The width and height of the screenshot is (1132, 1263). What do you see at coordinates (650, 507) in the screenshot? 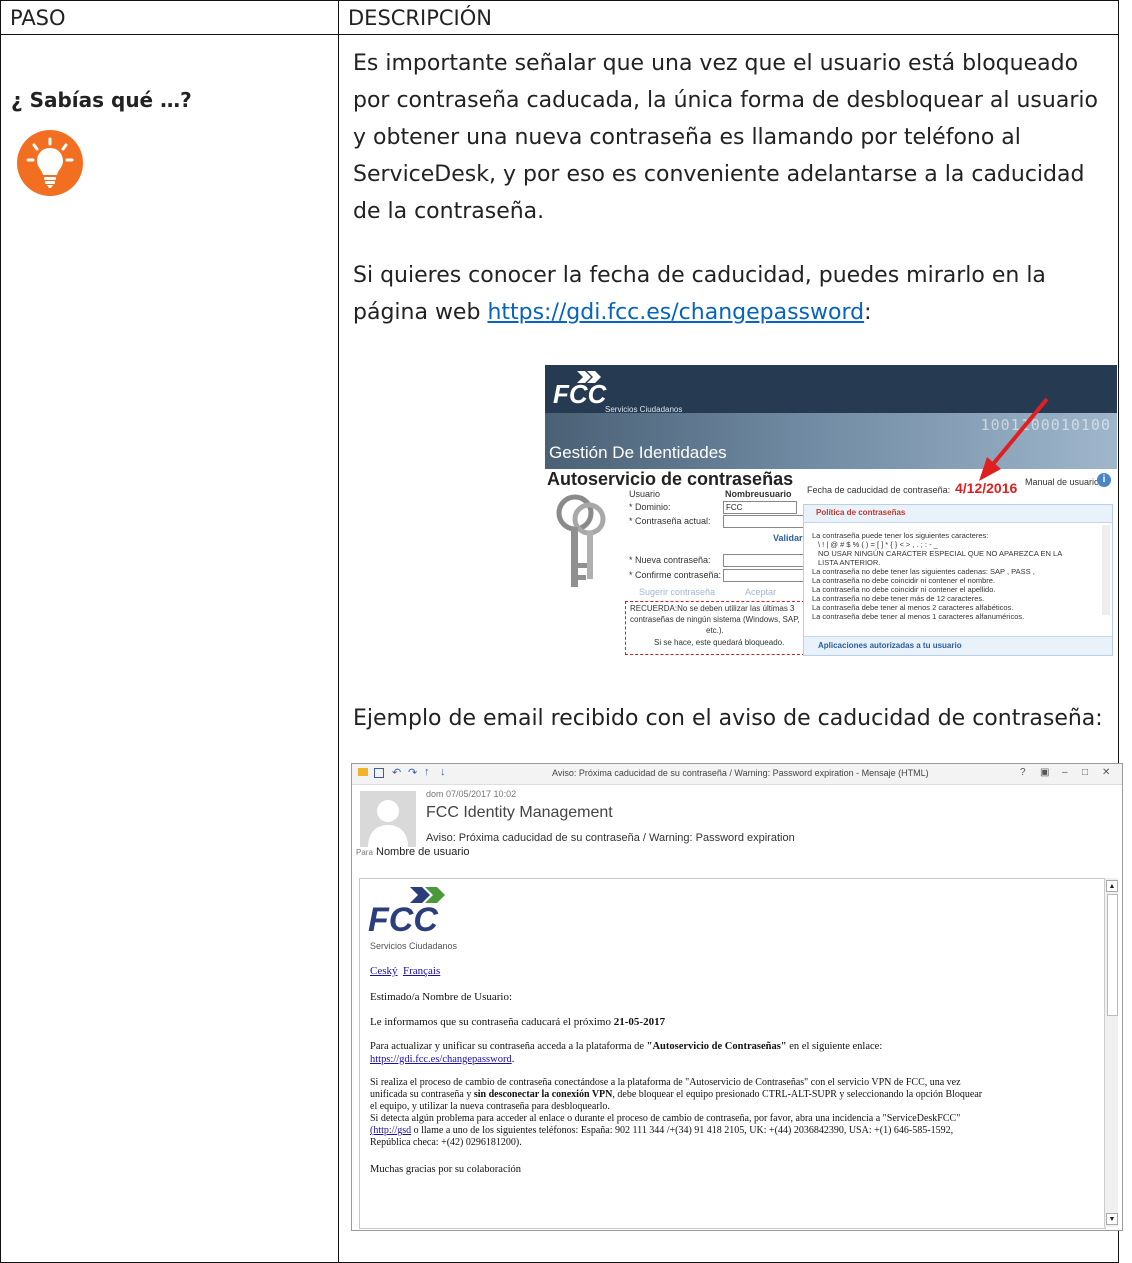
I see `portal-dominio-label: * Dominio:` at bounding box center [650, 507].